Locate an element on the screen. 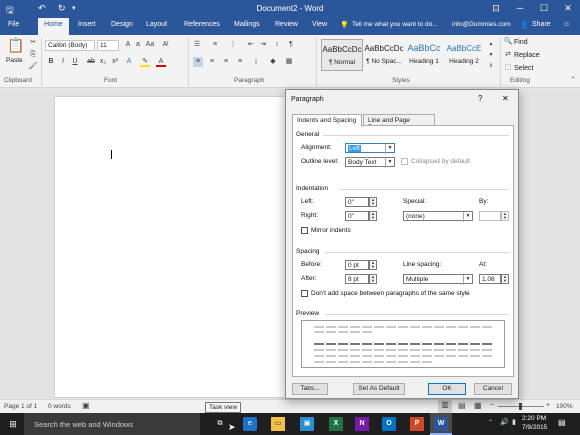  outlook-icon: O is located at coordinates (389, 424).